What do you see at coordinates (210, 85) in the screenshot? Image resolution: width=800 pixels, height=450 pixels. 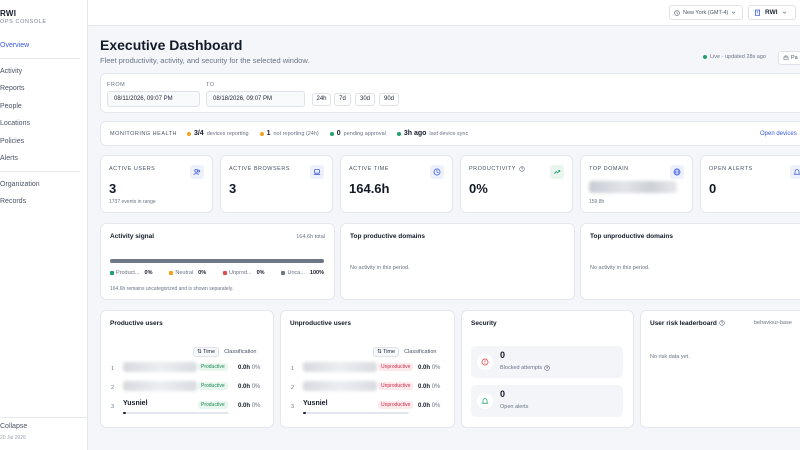 I see `to-label: TO` at bounding box center [210, 85].